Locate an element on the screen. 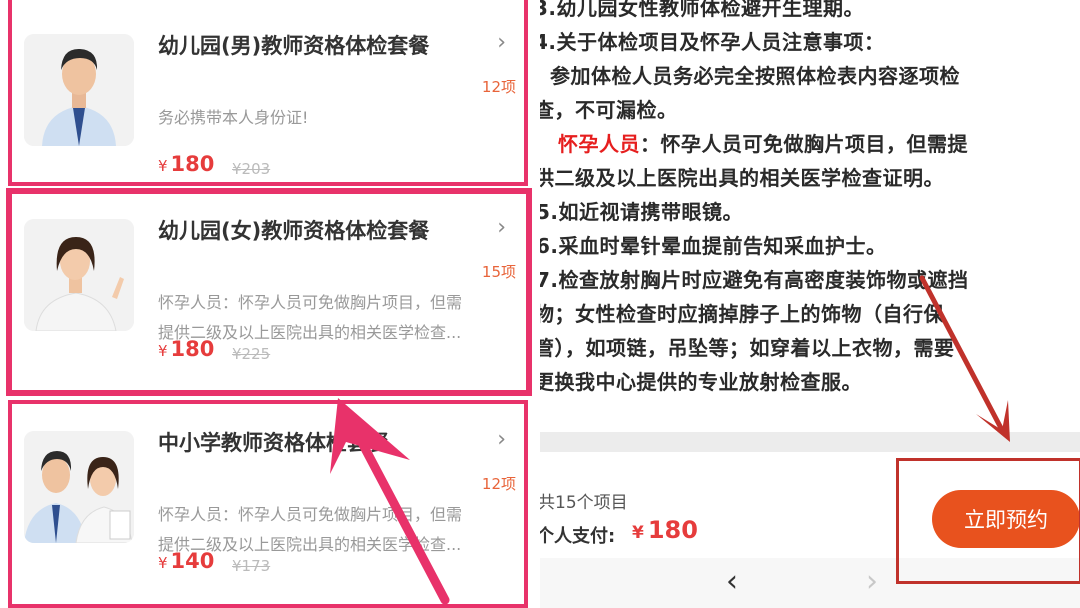 This screenshot has width=1080, height=608. chevron-left-icon: ‹ is located at coordinates (732, 581).